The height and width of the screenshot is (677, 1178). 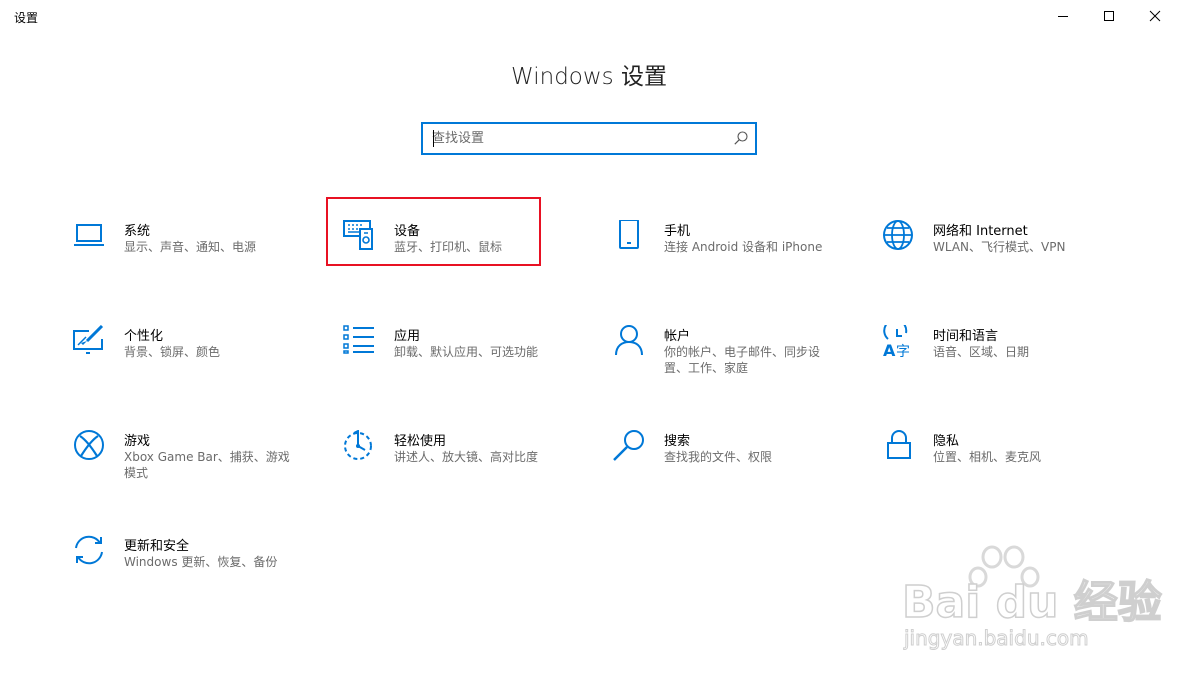 I want to click on ease-of-access-icon, so click(x=360, y=447).